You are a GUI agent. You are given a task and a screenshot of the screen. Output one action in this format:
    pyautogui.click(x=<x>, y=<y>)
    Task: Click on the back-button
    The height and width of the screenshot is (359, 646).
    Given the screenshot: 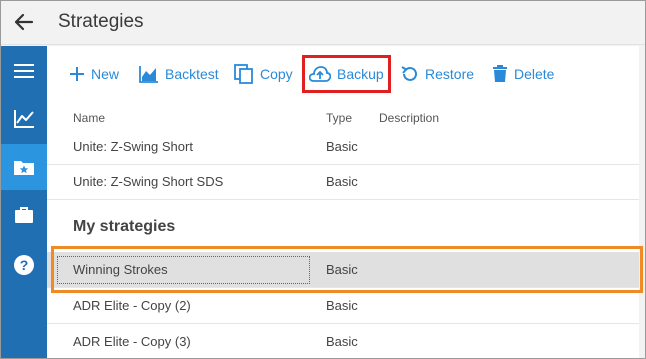 What is the action you would take?
    pyautogui.click(x=24, y=22)
    